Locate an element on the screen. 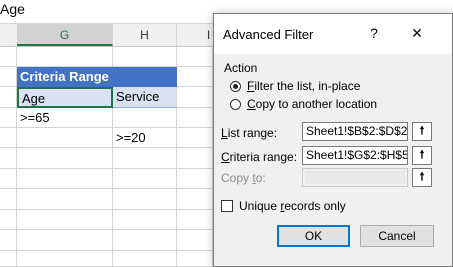 This screenshot has height=267, width=453. criteria-range-input: Sheet1!$G$2:$H$5 is located at coordinates (355, 155).